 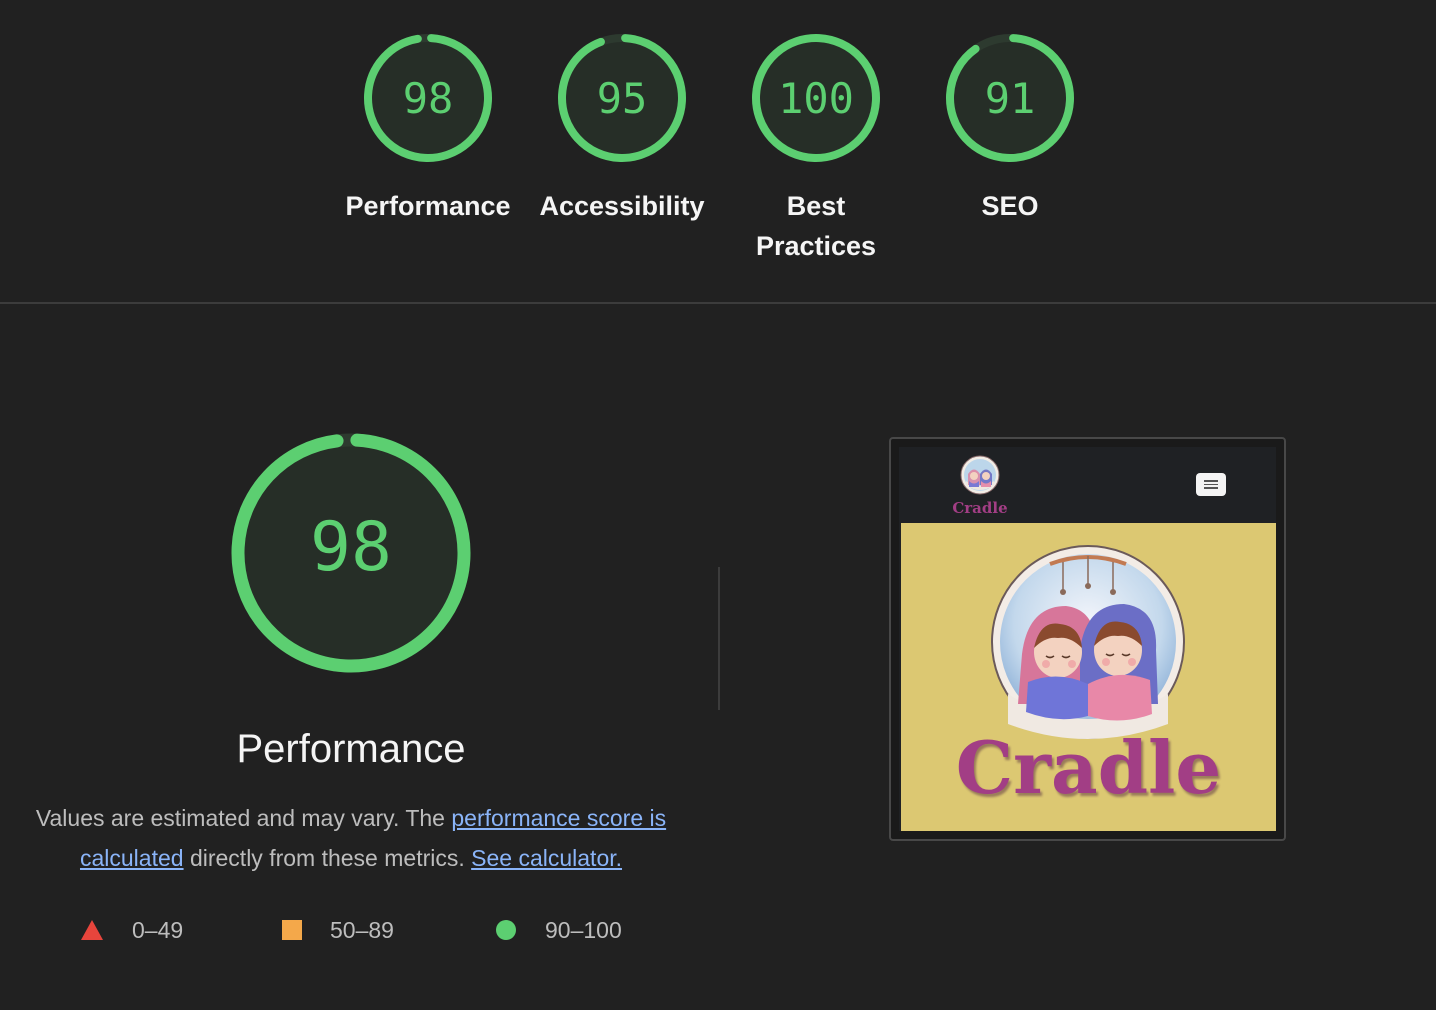 What do you see at coordinates (816, 226) in the screenshot?
I see `gauge-label: Best Practices` at bounding box center [816, 226].